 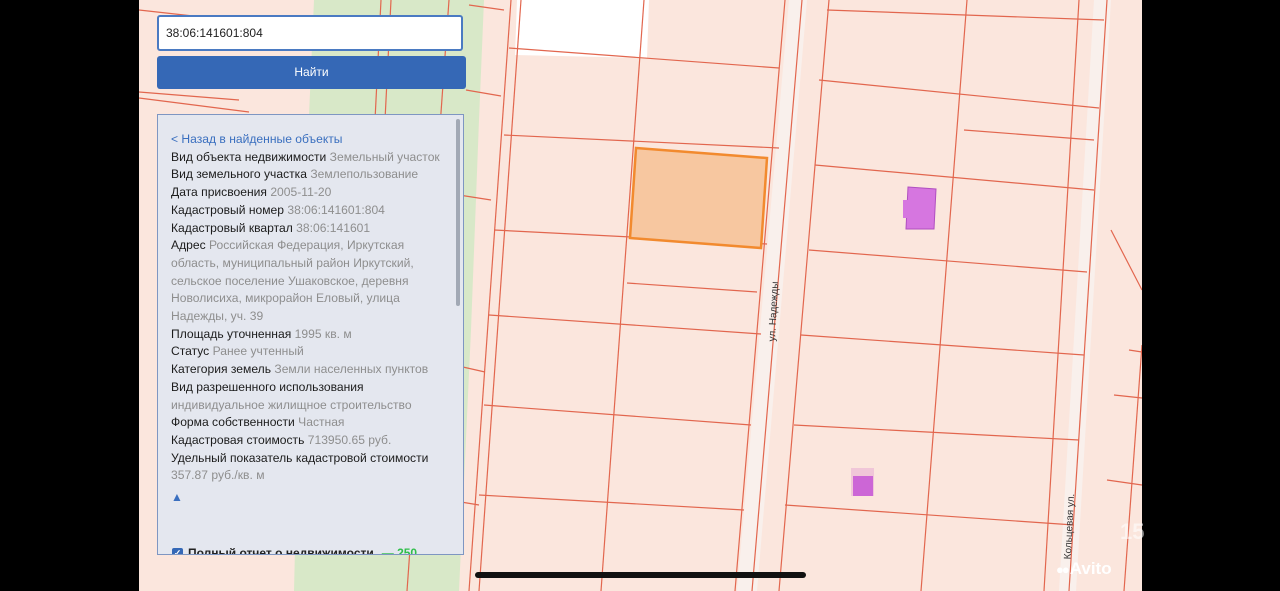 What do you see at coordinates (1063, 569) in the screenshot?
I see `avito-dots-icon: ●●` at bounding box center [1063, 569].